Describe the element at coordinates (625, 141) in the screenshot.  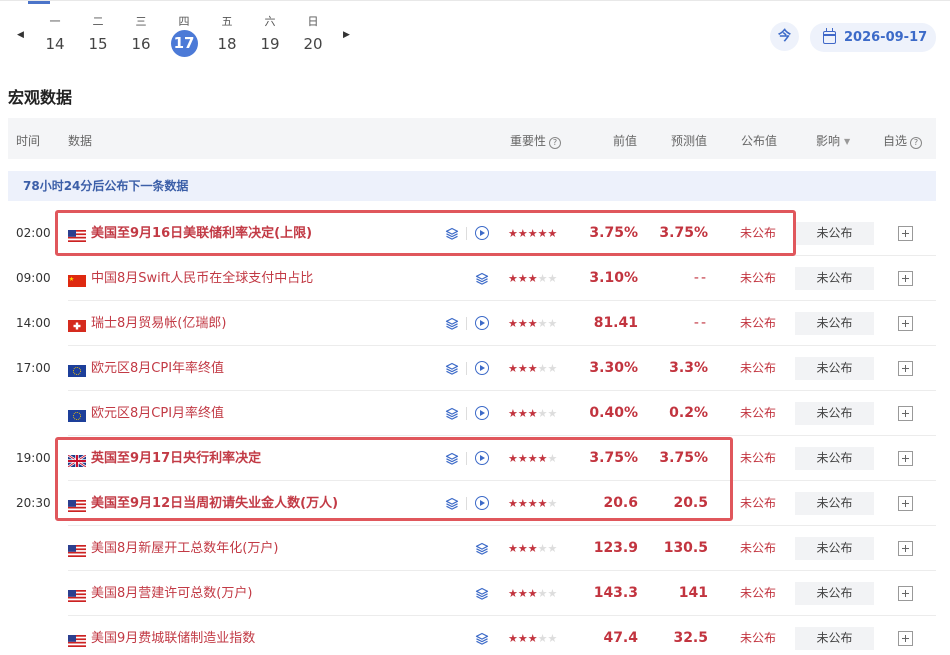
I see `header-previous: 前值` at that location.